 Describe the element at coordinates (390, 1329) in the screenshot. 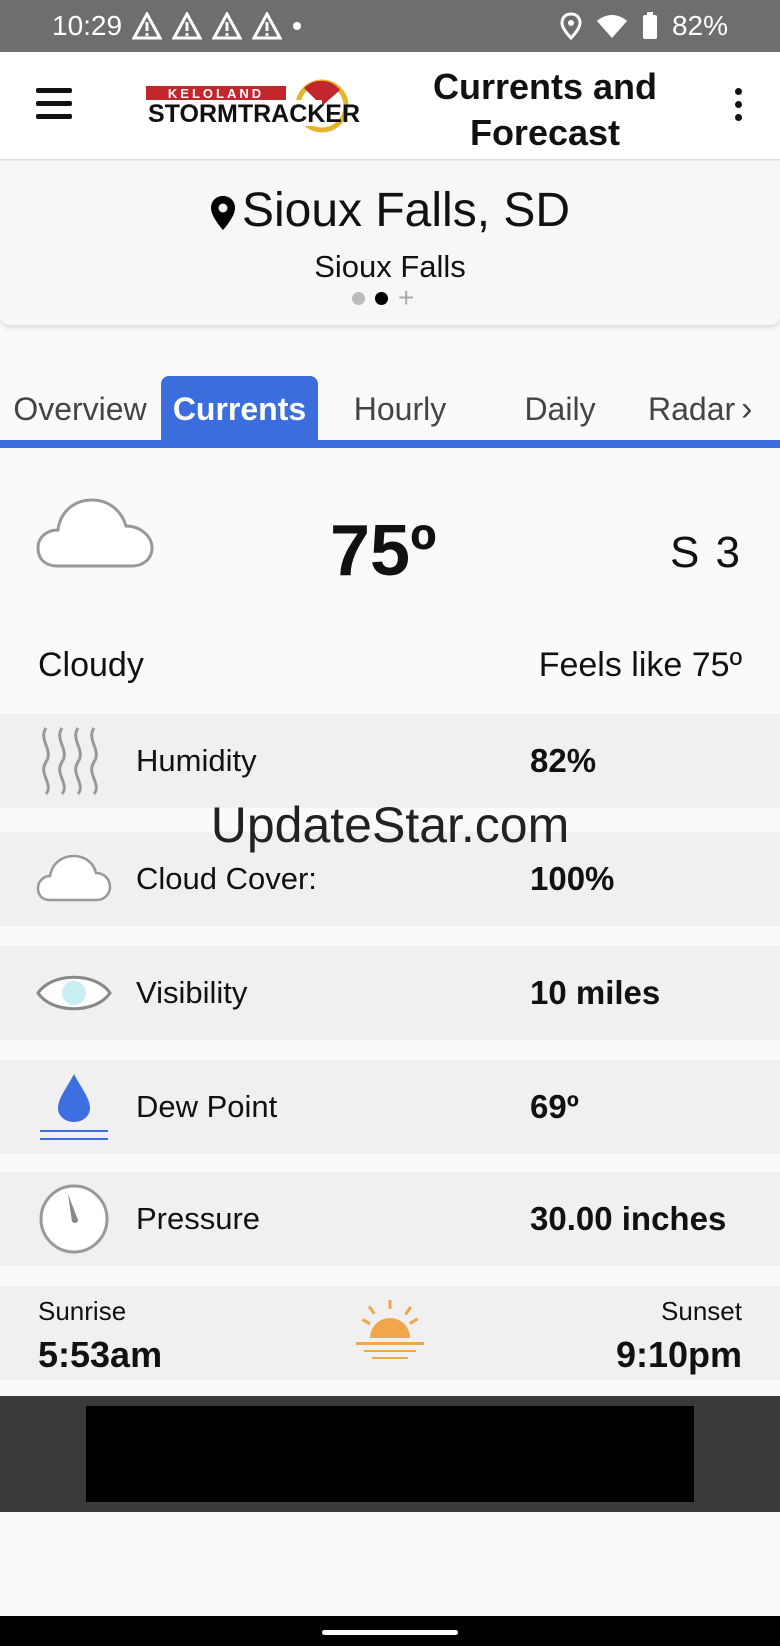

I see `sunset-icon` at that location.